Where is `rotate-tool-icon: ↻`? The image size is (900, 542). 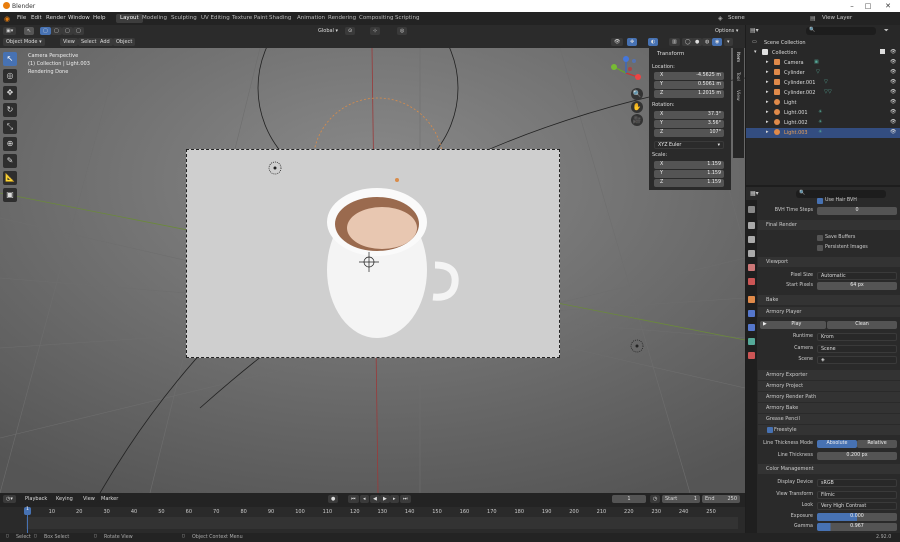 rotate-tool-icon: ↻ is located at coordinates (10, 110).